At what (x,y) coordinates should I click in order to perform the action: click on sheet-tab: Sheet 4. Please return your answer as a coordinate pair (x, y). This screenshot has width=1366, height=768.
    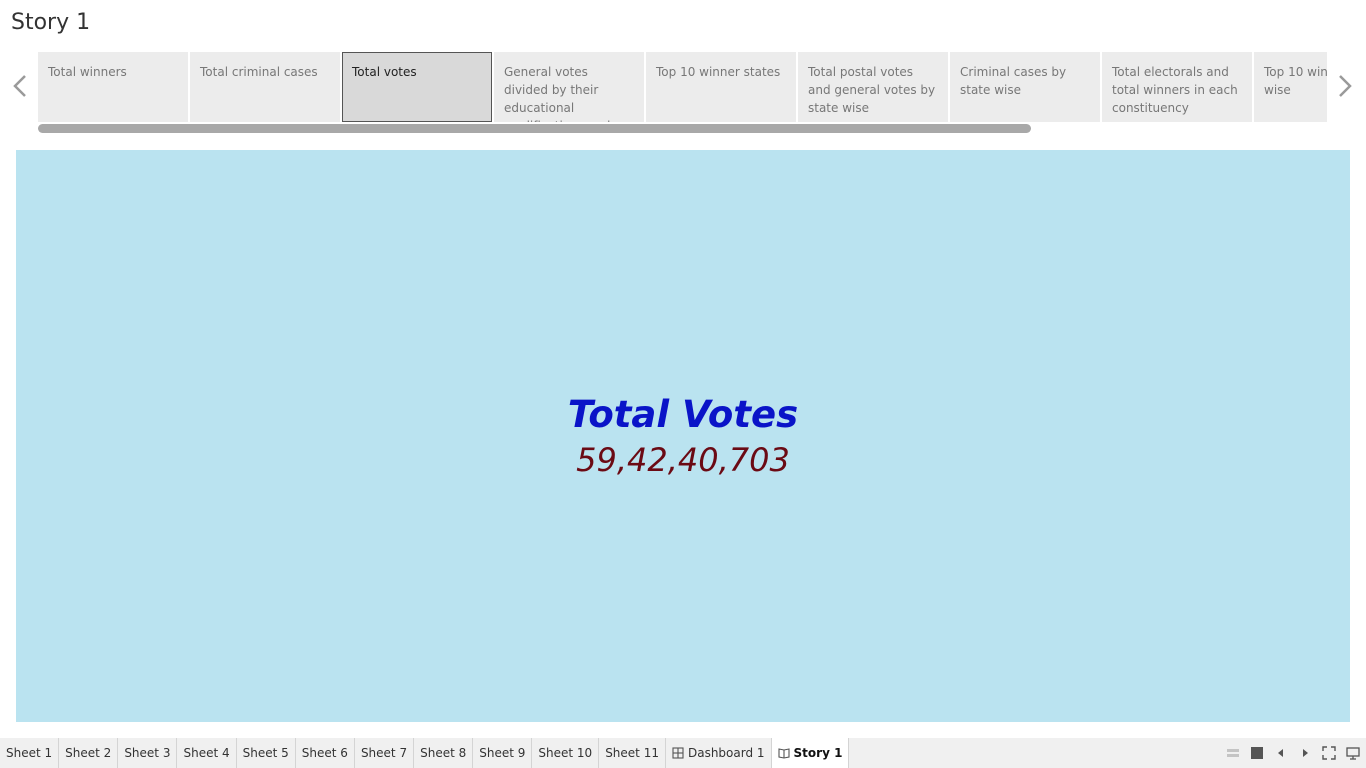
    Looking at the image, I should click on (207, 753).